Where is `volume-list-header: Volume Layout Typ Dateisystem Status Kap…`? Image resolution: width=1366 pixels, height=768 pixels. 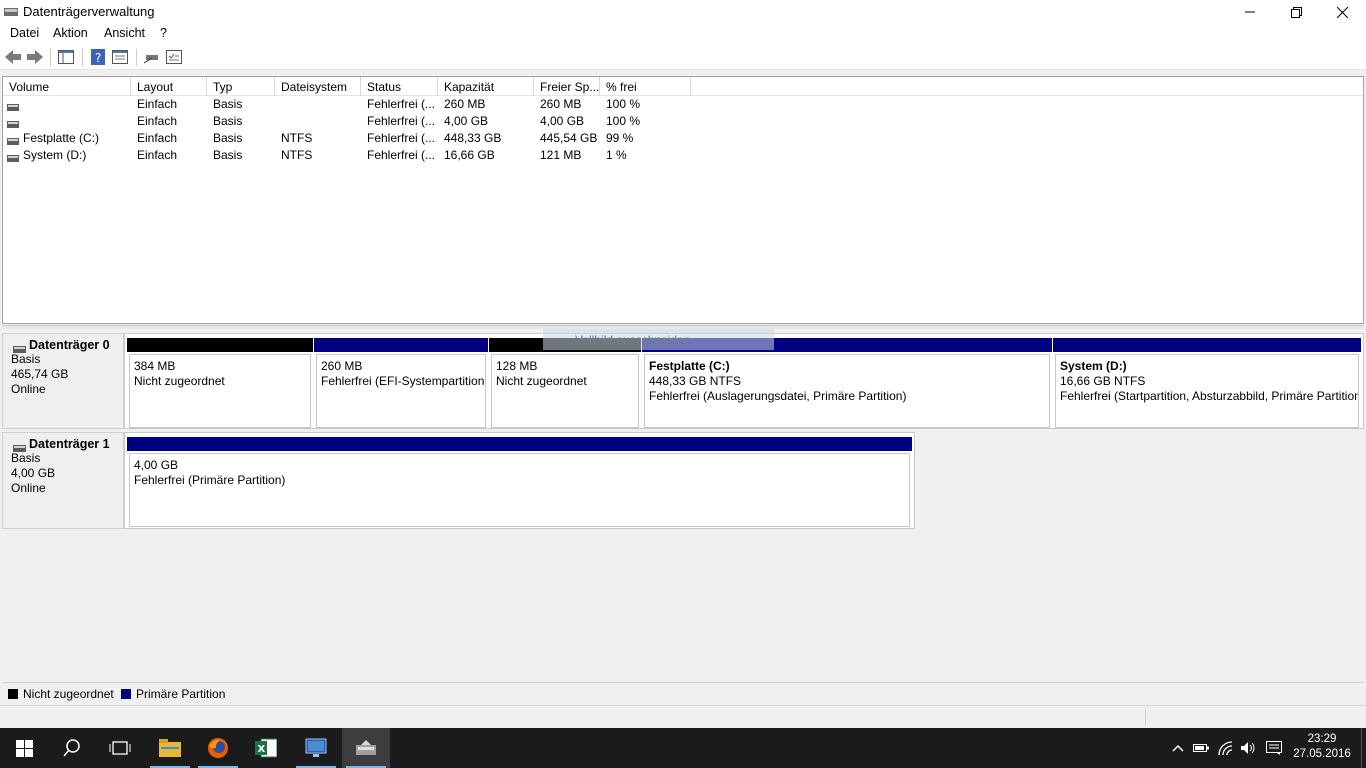
volume-list-header: Volume Layout Typ Dateisystem Status Kap… is located at coordinates (683, 86).